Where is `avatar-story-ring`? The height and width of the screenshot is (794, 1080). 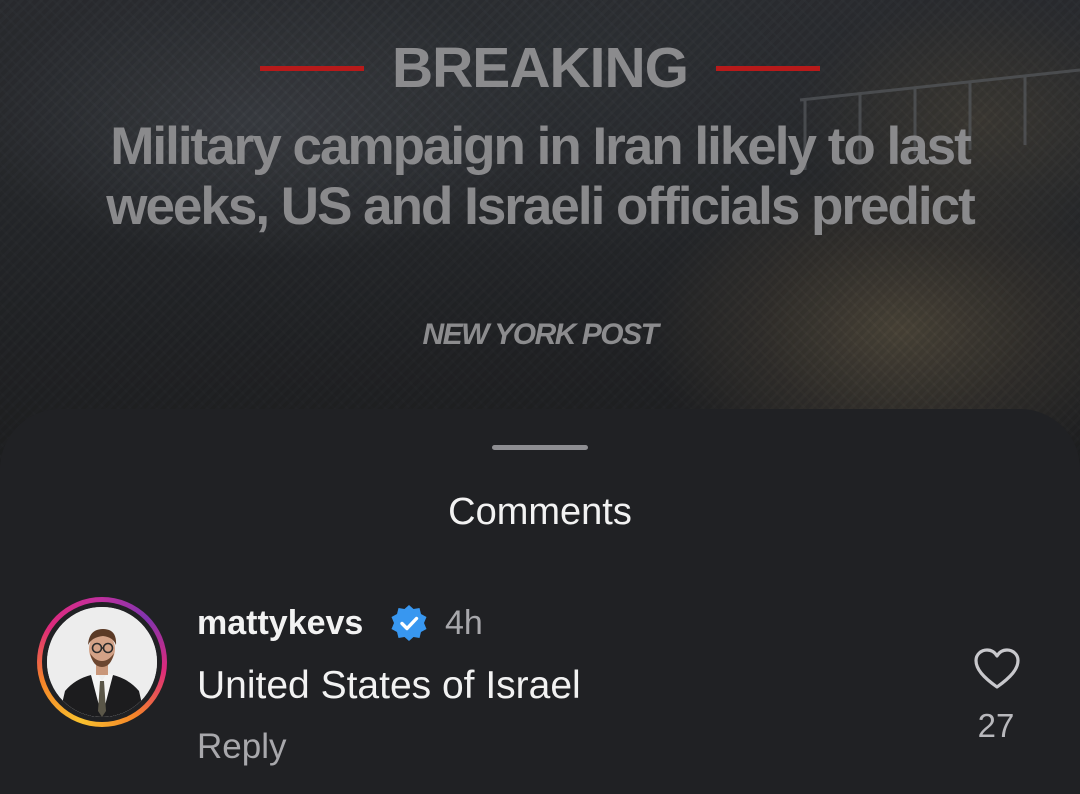
avatar-story-ring is located at coordinates (102, 662).